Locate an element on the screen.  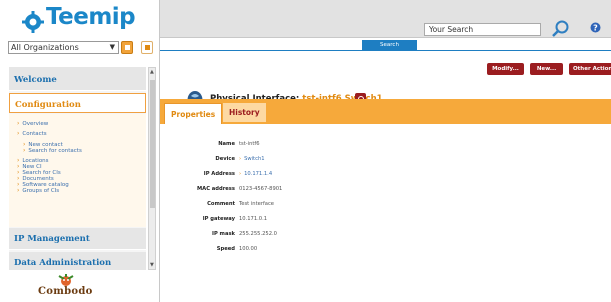
scroll-up-icon: ▲ is located at coordinates (152, 72).